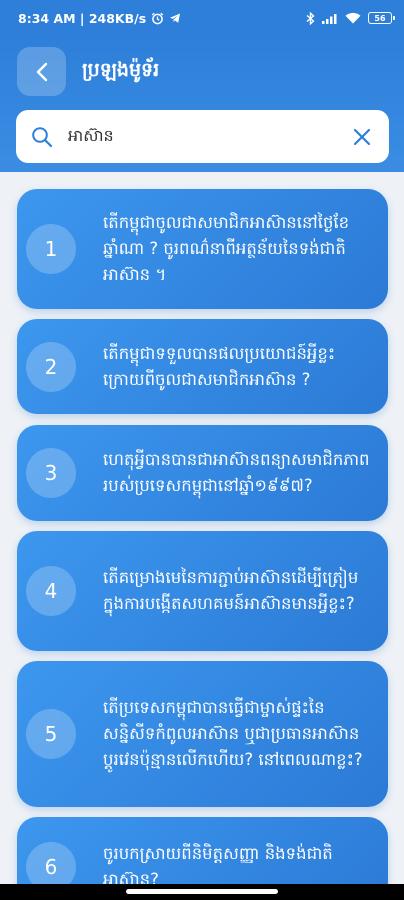 The height and width of the screenshot is (900, 404). Describe the element at coordinates (310, 18) in the screenshot. I see `bluetooth-icon` at that location.